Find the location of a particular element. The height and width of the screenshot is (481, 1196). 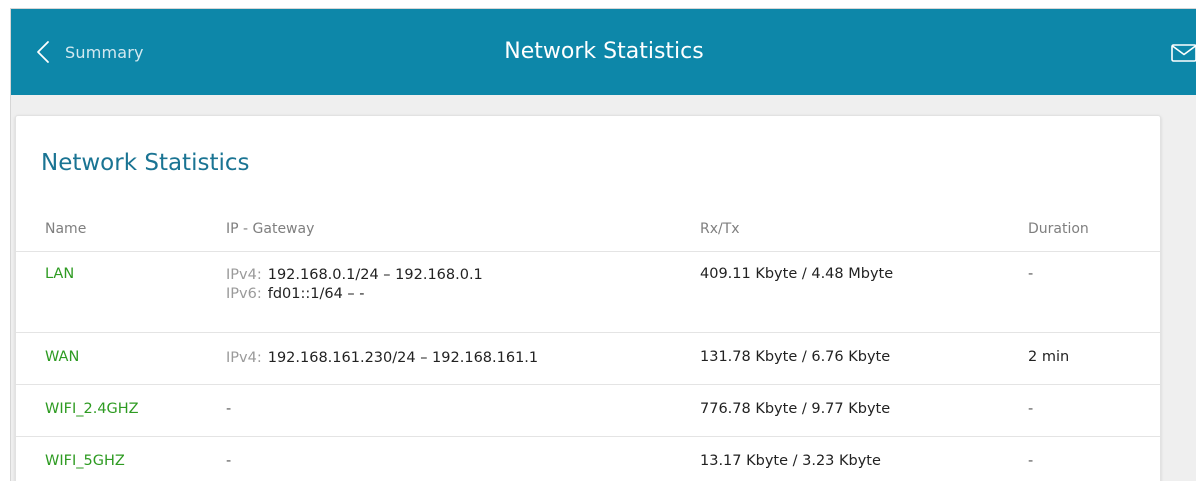

ipv4-line: IPv4: 192.168.0.1/24 – 192.168.0.1 is located at coordinates (354, 275).